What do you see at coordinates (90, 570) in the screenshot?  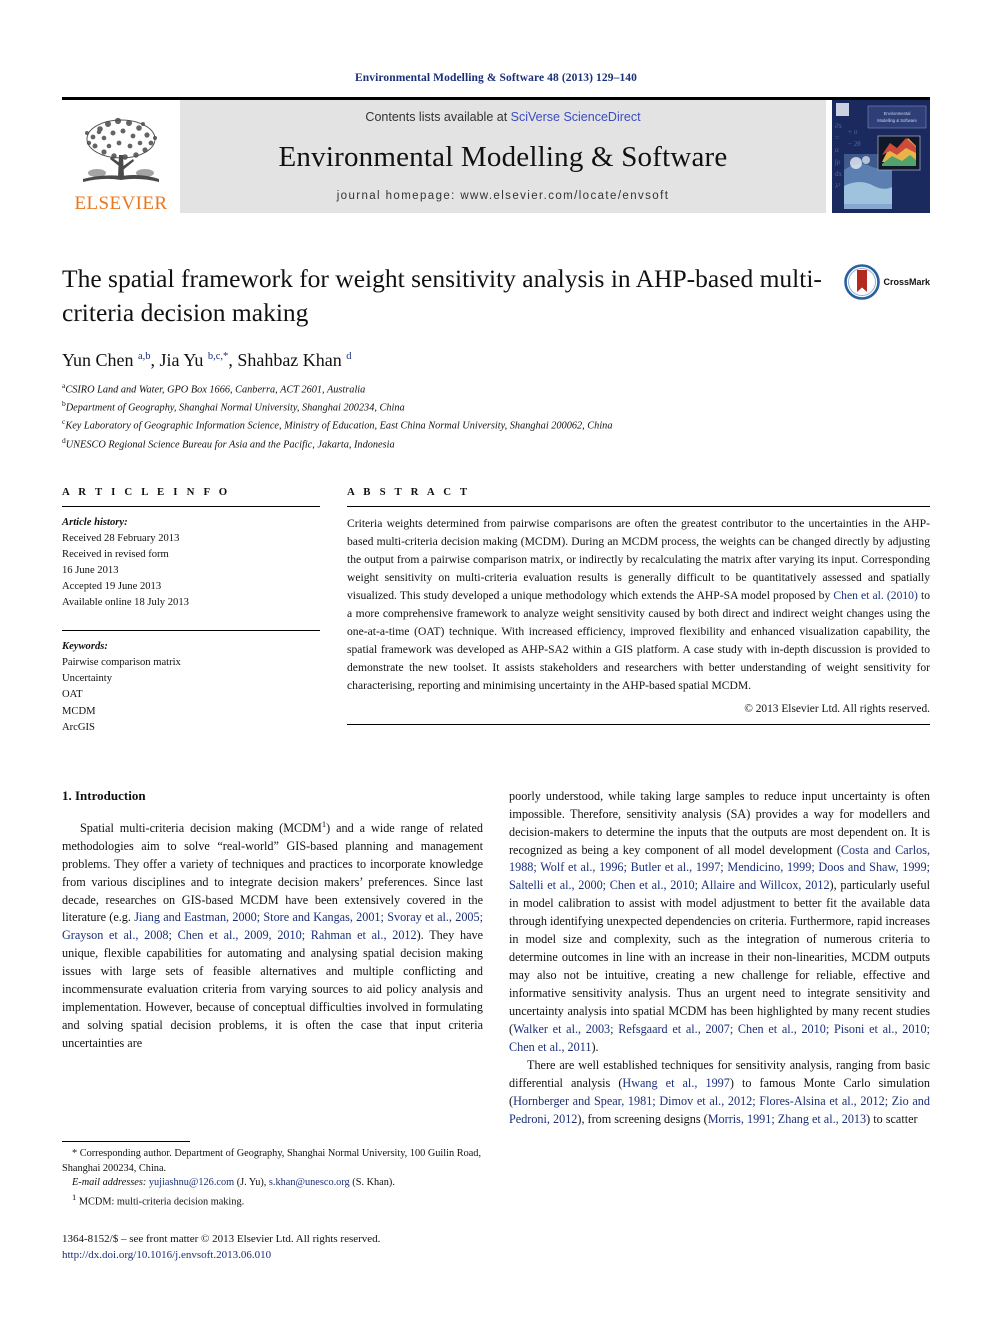 I see `history-line: 16 June 2013` at bounding box center [90, 570].